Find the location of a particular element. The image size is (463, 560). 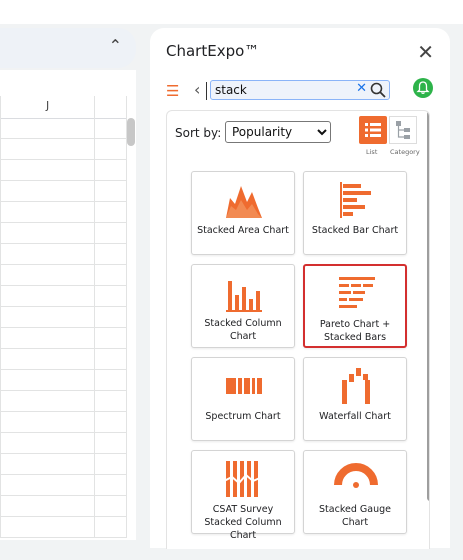

chart-tile-pareto-stacked-bars: Pareto Chart + Stacked Bars is located at coordinates (355, 306).